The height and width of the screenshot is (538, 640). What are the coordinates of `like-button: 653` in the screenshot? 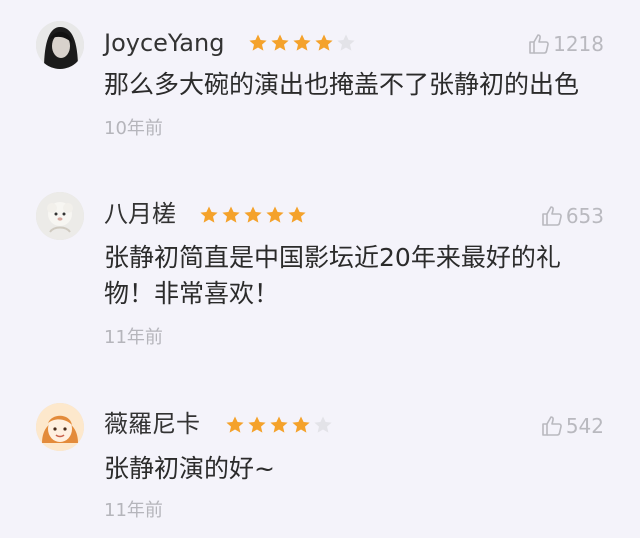 It's located at (572, 216).